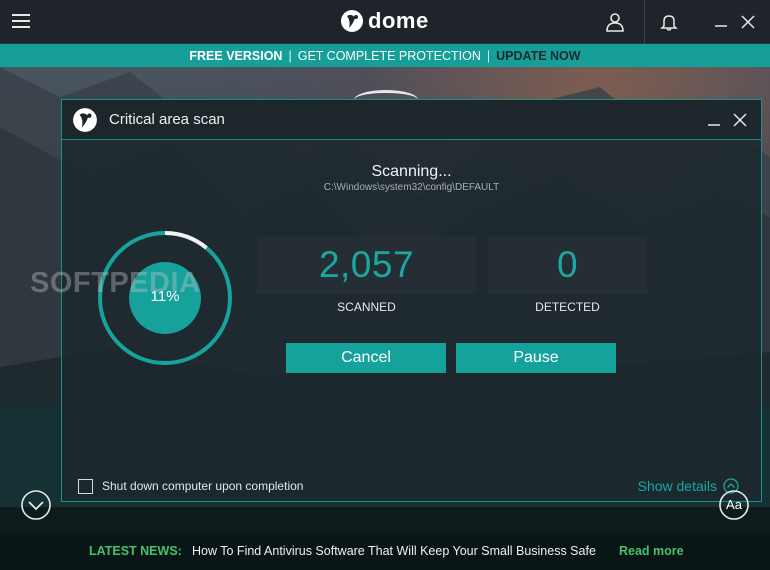 This screenshot has width=770, height=570. I want to click on show-details-label: Show details, so click(677, 486).